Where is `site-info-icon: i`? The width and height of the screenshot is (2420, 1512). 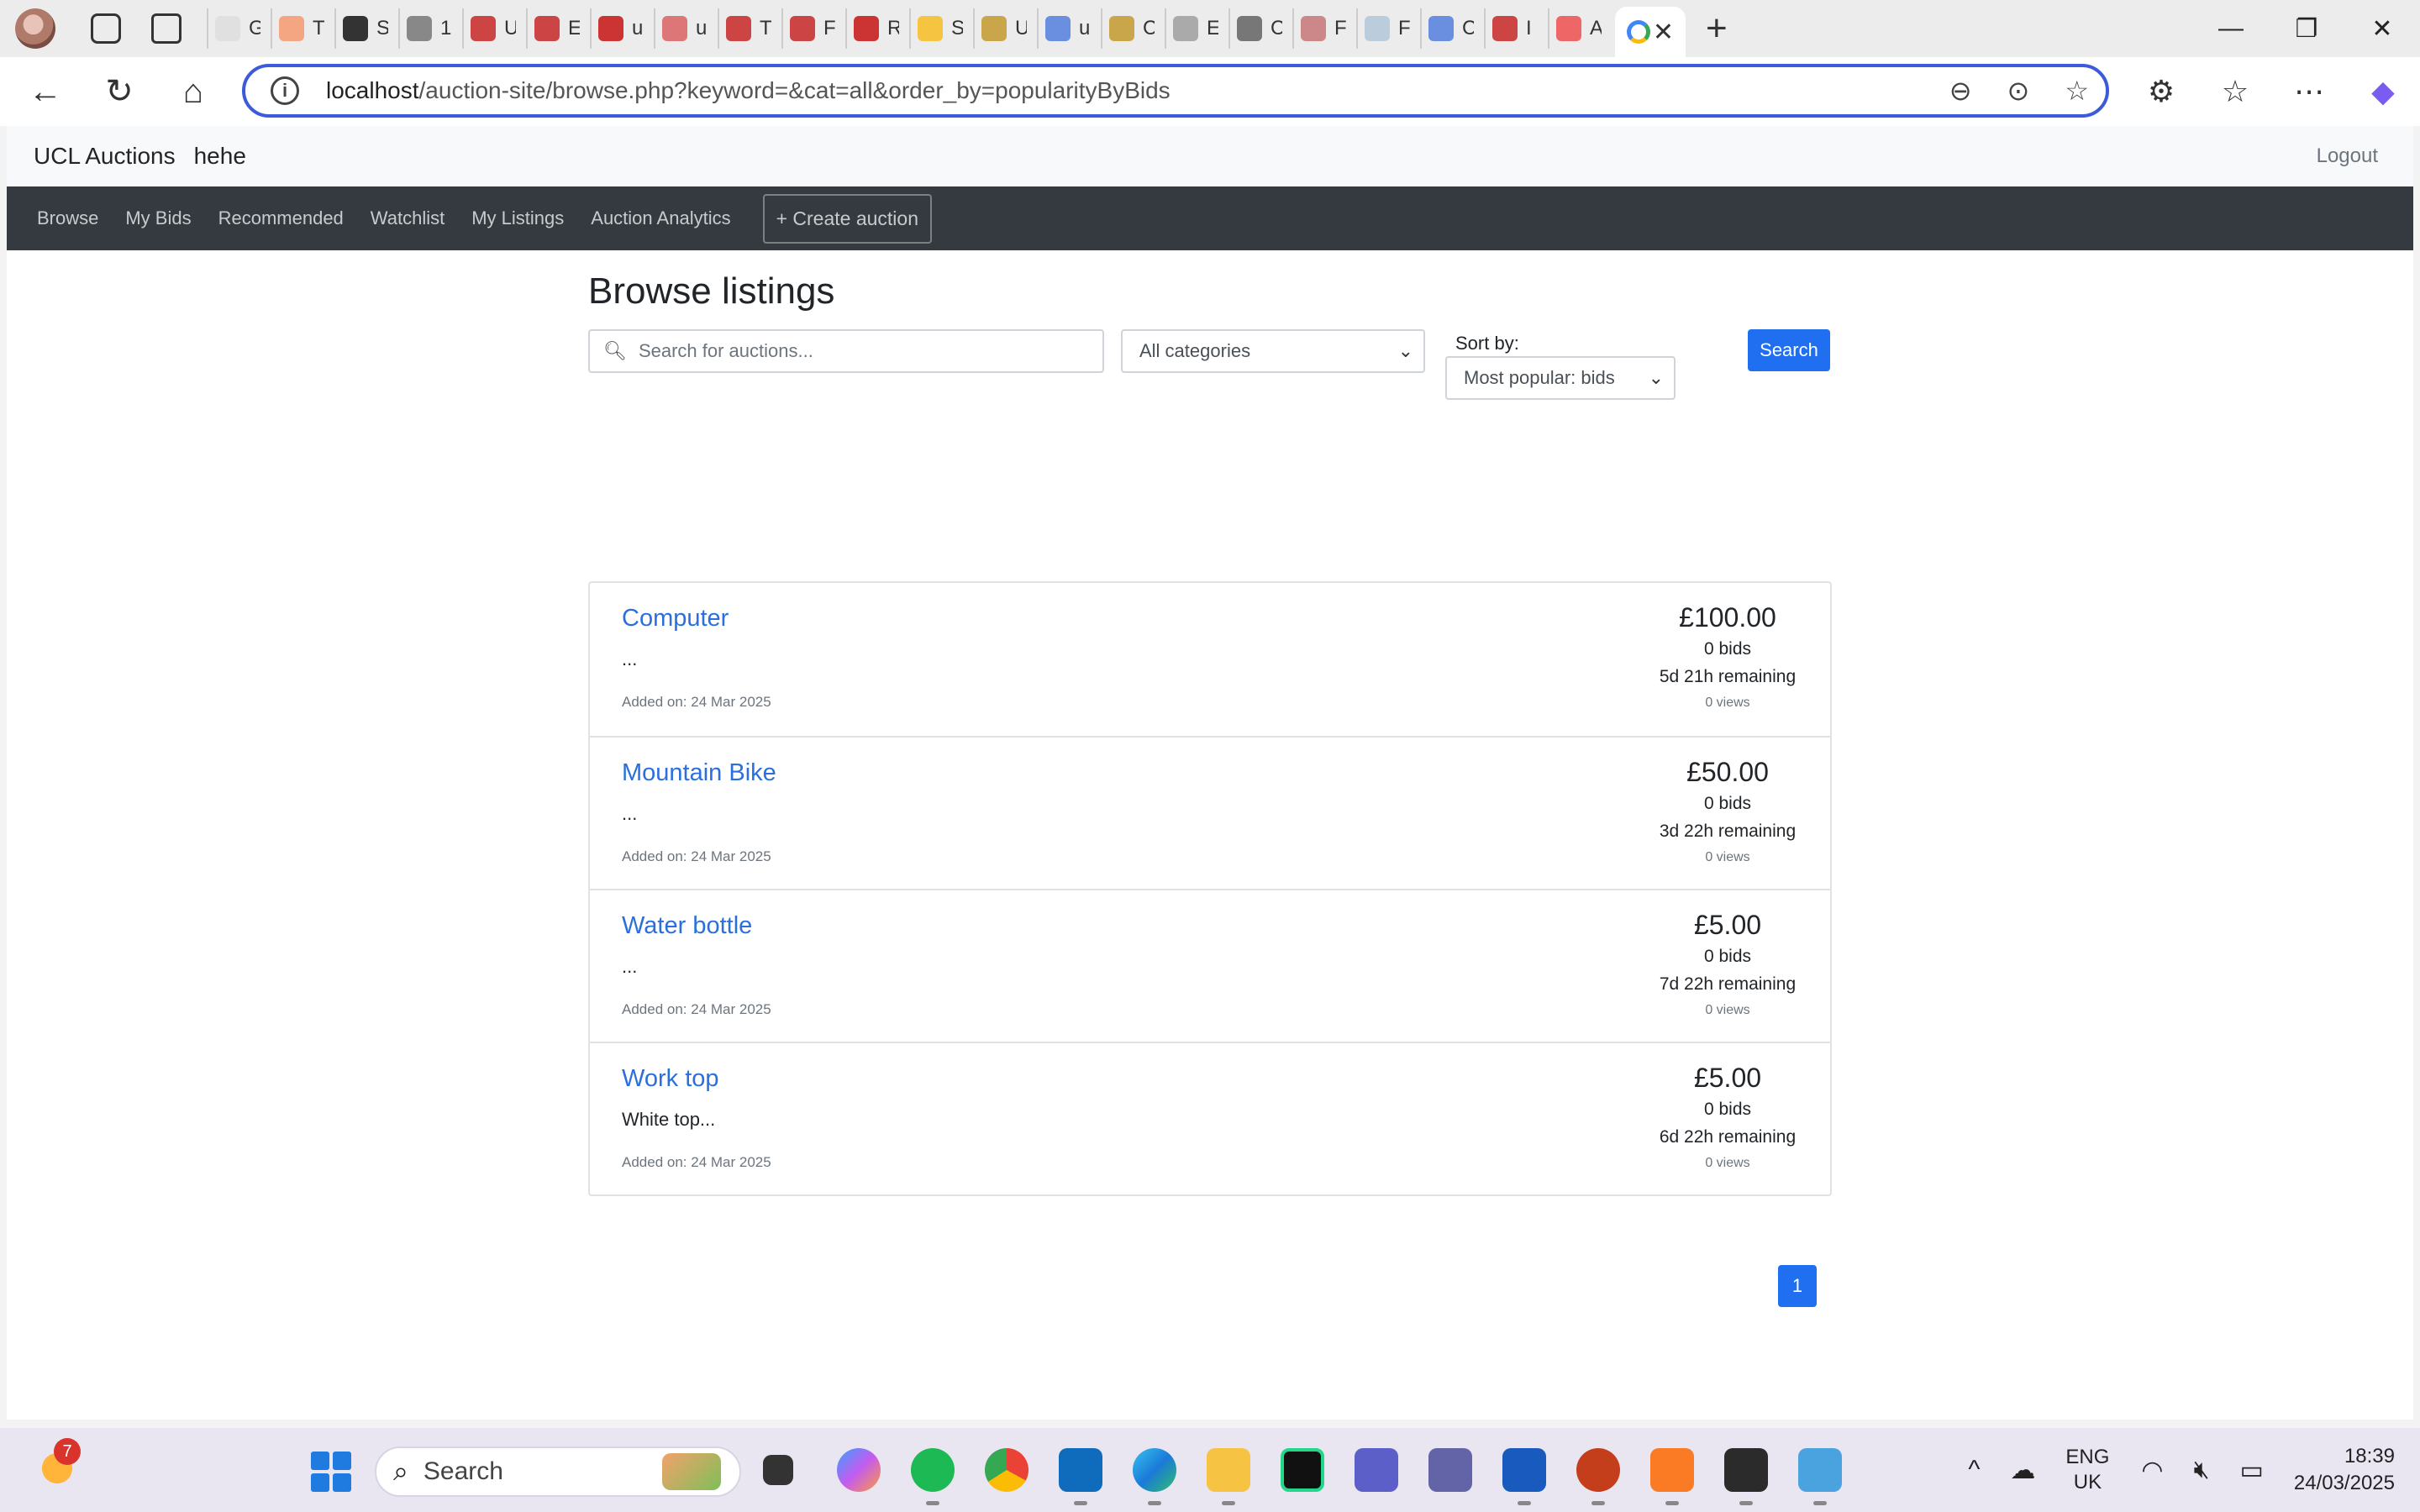 site-info-icon: i is located at coordinates (285, 90).